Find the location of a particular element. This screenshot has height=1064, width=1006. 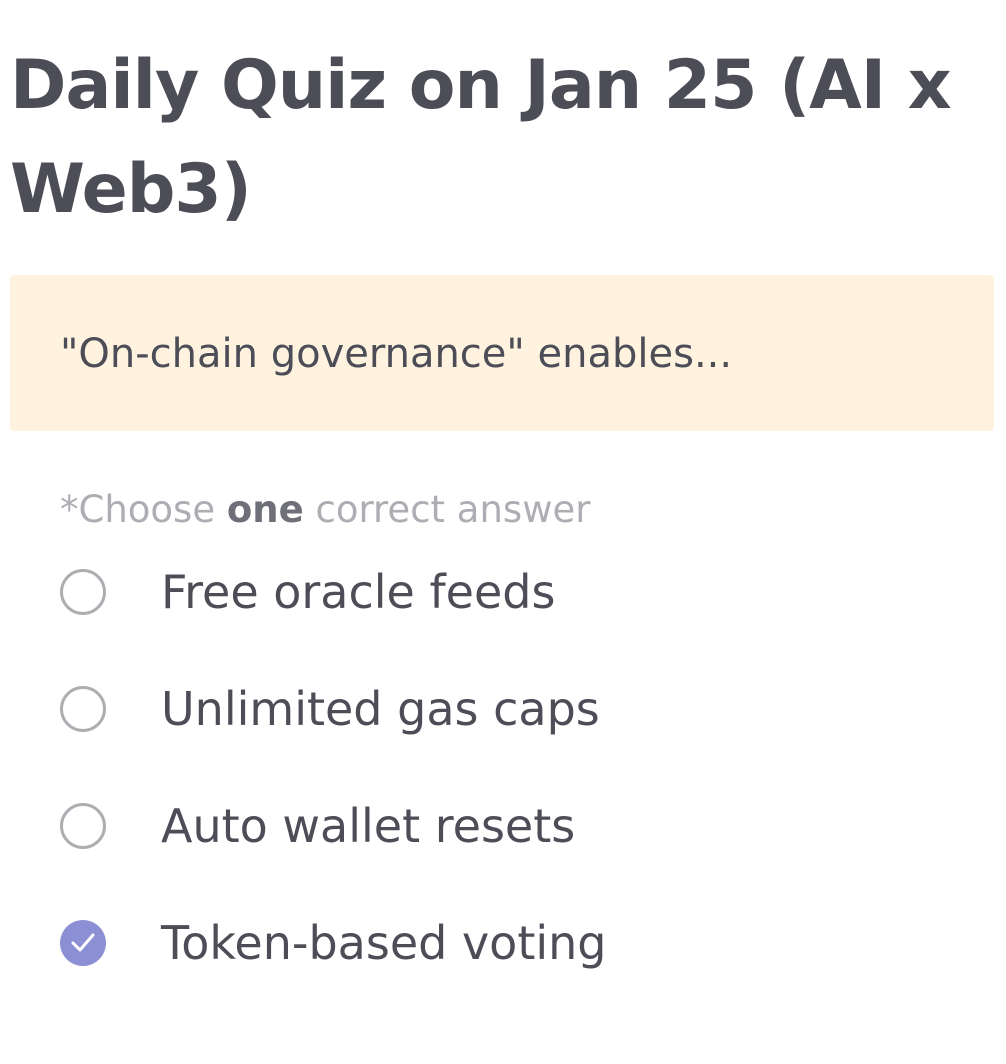

instruction-prefix: *Choose is located at coordinates (143, 509).